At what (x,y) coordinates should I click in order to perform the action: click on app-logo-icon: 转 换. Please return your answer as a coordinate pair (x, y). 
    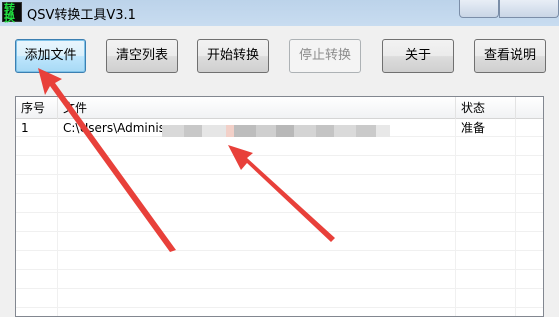
    Looking at the image, I should click on (12, 12).